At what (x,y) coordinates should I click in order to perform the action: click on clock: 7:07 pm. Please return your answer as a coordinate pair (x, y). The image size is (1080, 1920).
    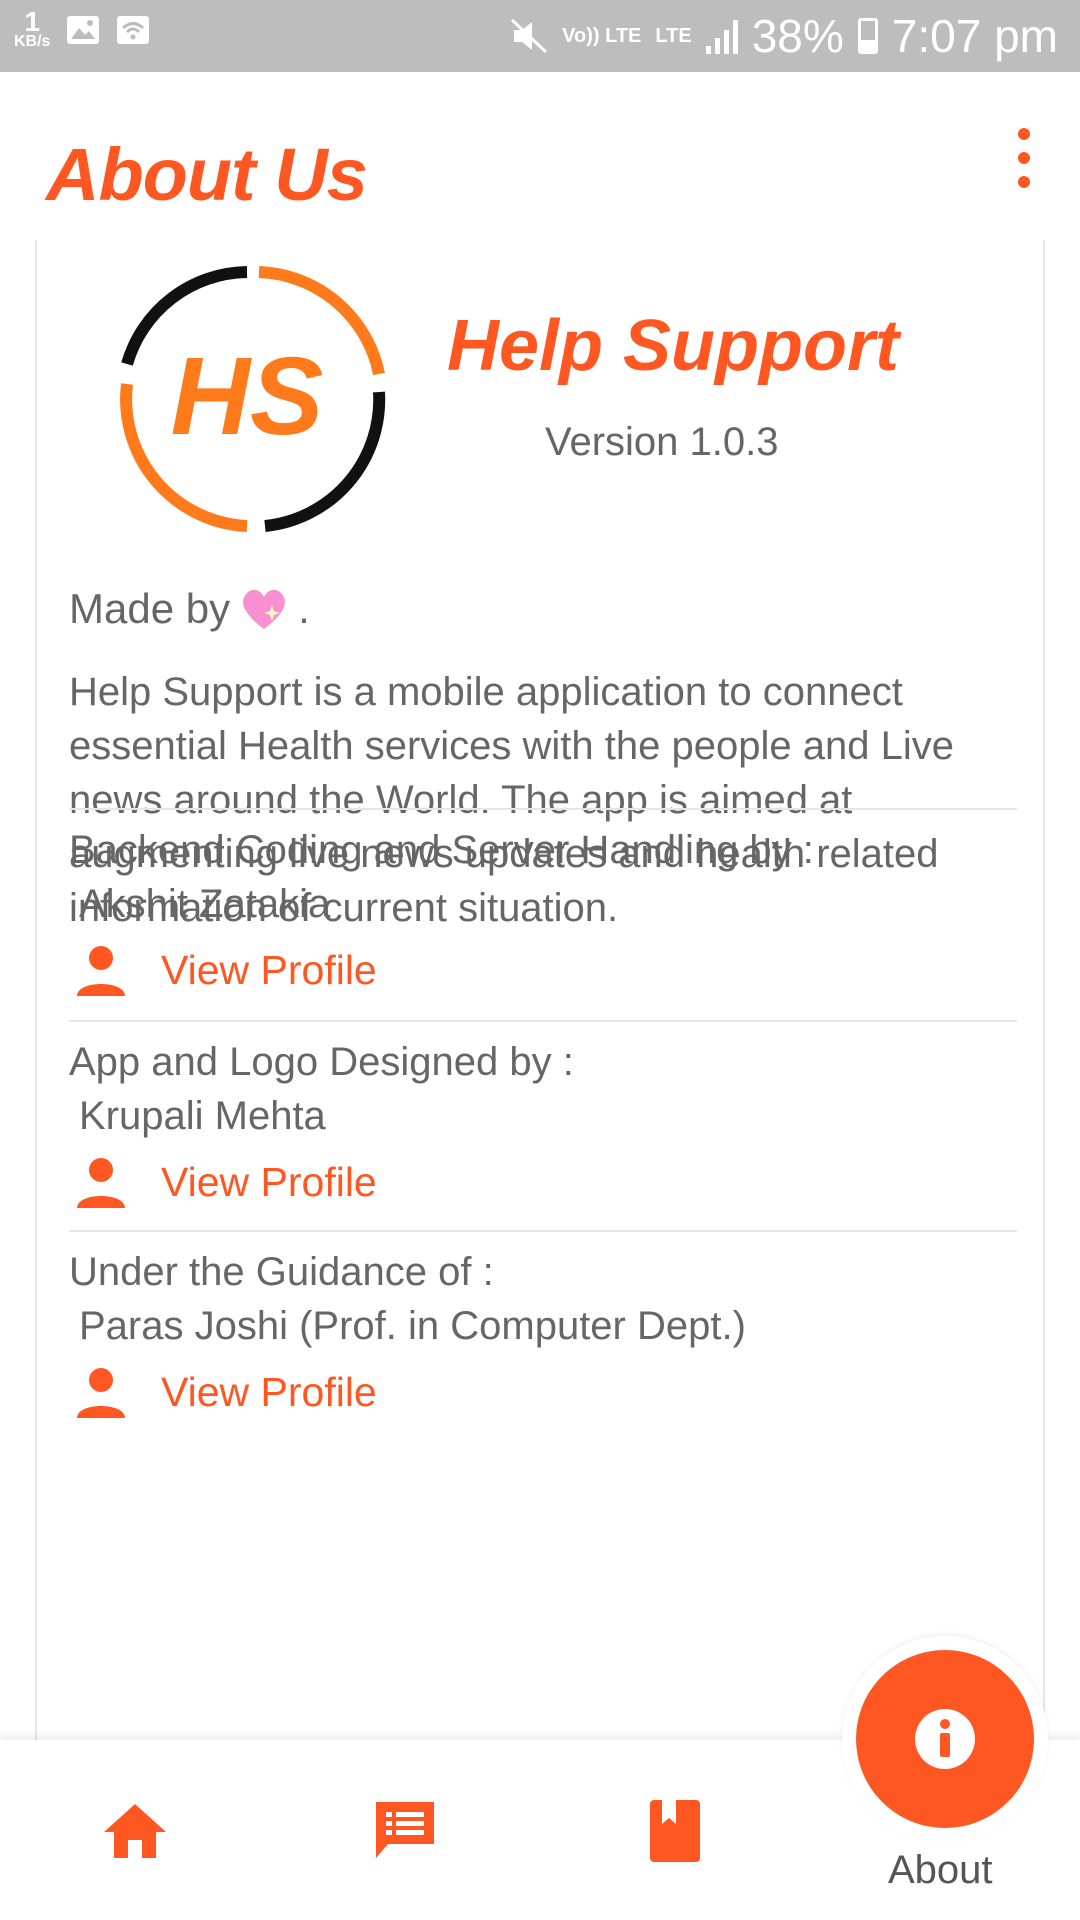
    Looking at the image, I should click on (974, 36).